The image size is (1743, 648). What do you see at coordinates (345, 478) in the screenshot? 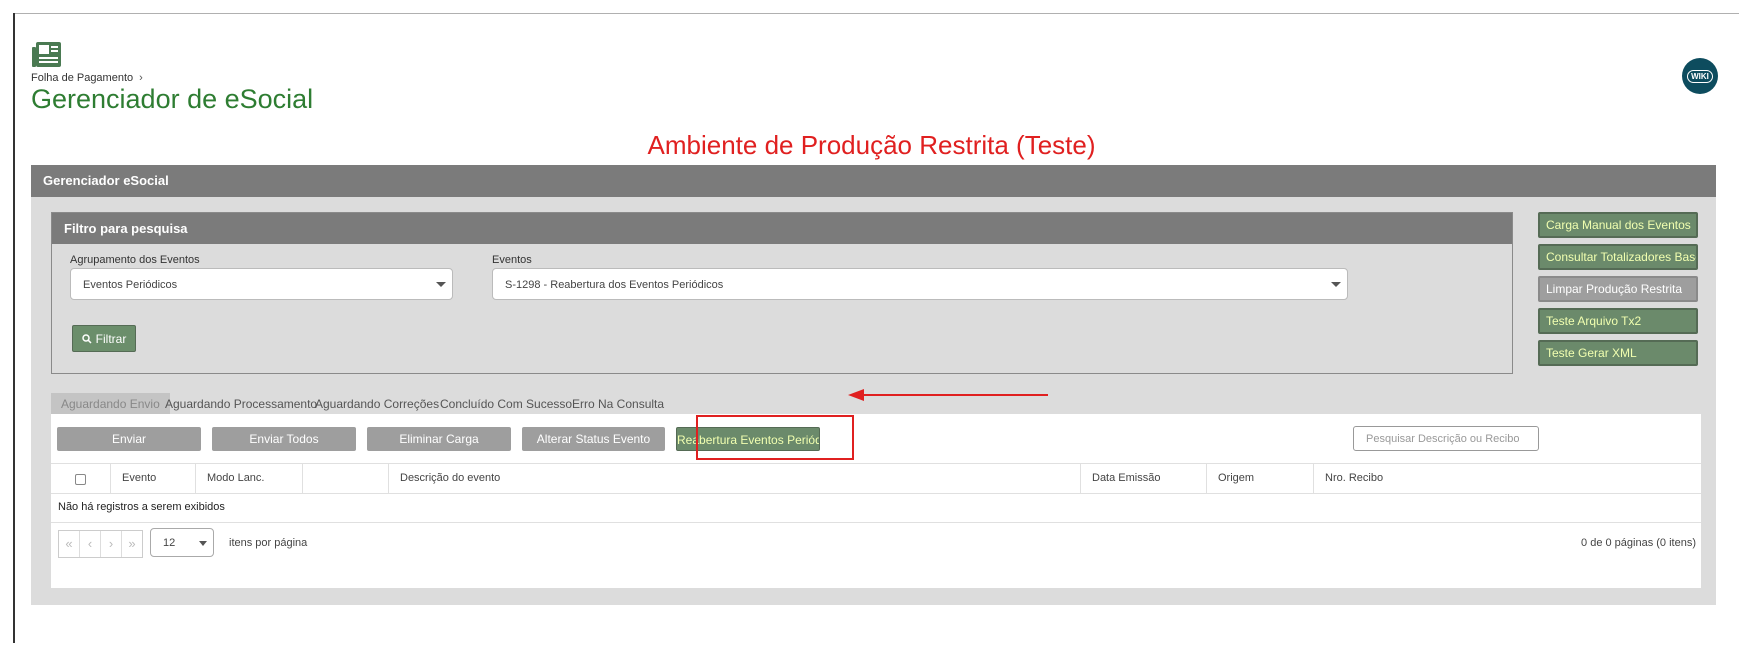
I see `col-blank` at bounding box center [345, 478].